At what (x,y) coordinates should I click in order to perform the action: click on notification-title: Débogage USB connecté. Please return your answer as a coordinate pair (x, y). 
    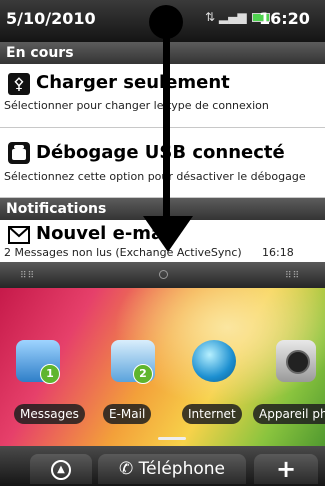
    Looking at the image, I should click on (160, 152).